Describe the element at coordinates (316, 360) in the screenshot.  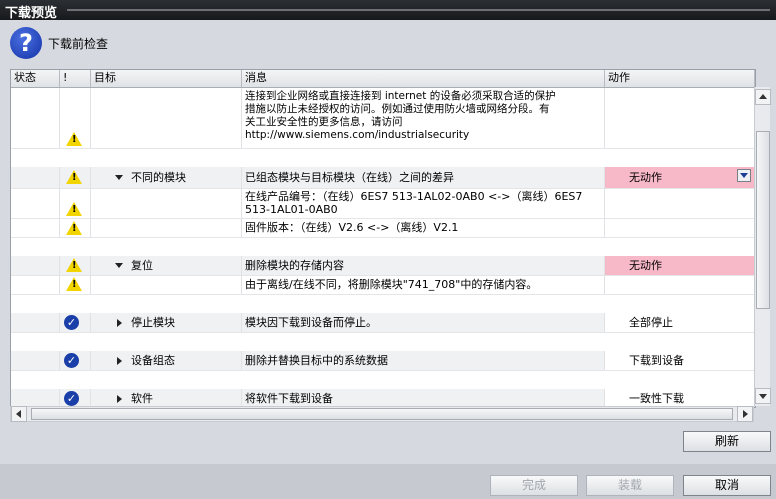
I see `row-message: 删除并替换目标中的系统数据` at that location.